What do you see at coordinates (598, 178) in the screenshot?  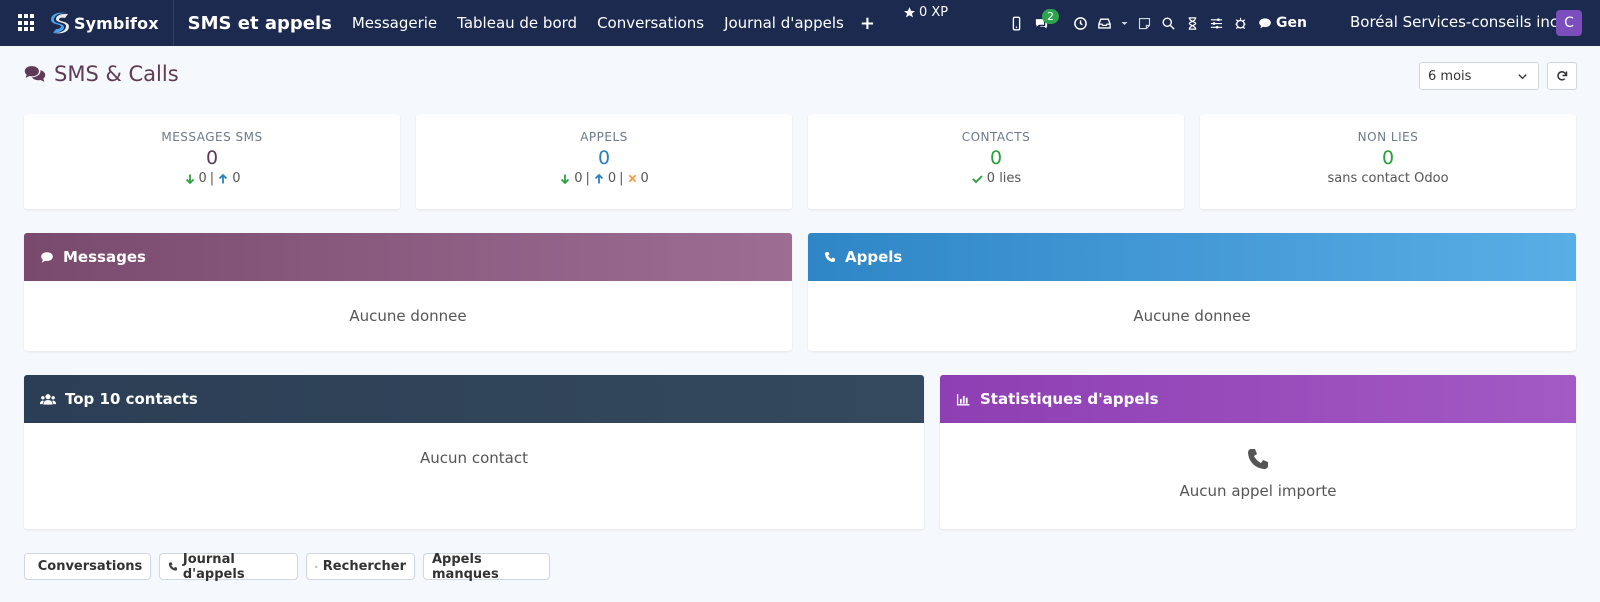 I see `arrow-up-icon` at bounding box center [598, 178].